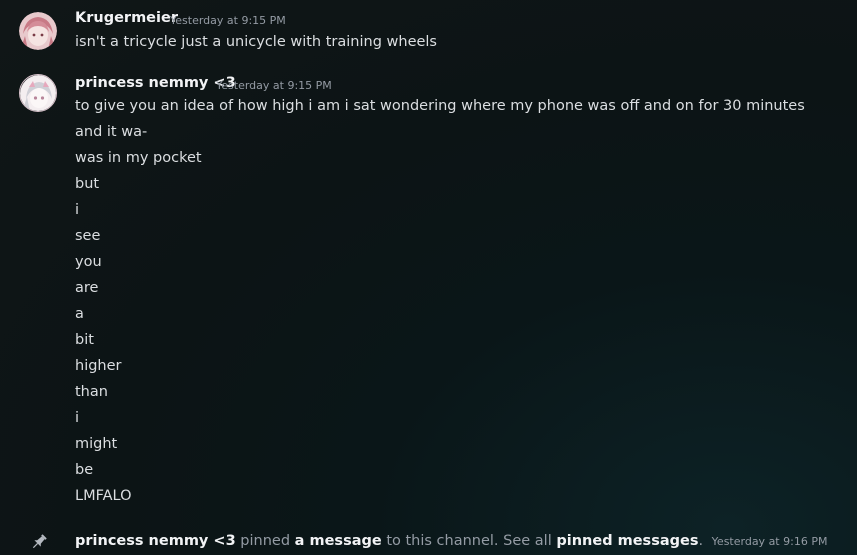  What do you see at coordinates (138, 158) in the screenshot?
I see `message-text: was in my pocket` at bounding box center [138, 158].